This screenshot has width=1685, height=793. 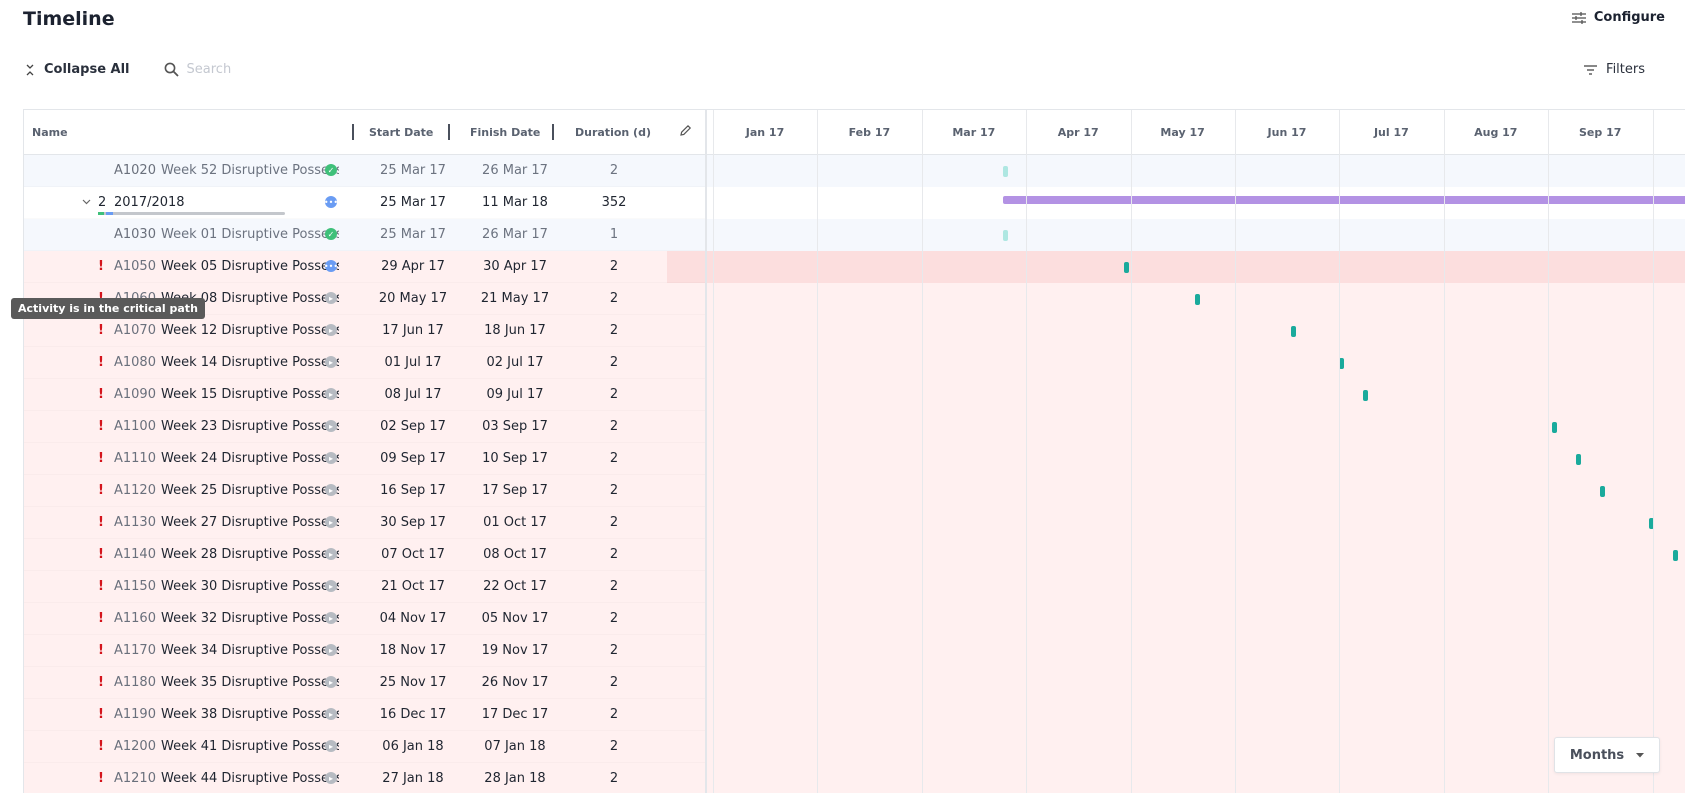 I want to click on month-label: May 17, so click(x=1182, y=132).